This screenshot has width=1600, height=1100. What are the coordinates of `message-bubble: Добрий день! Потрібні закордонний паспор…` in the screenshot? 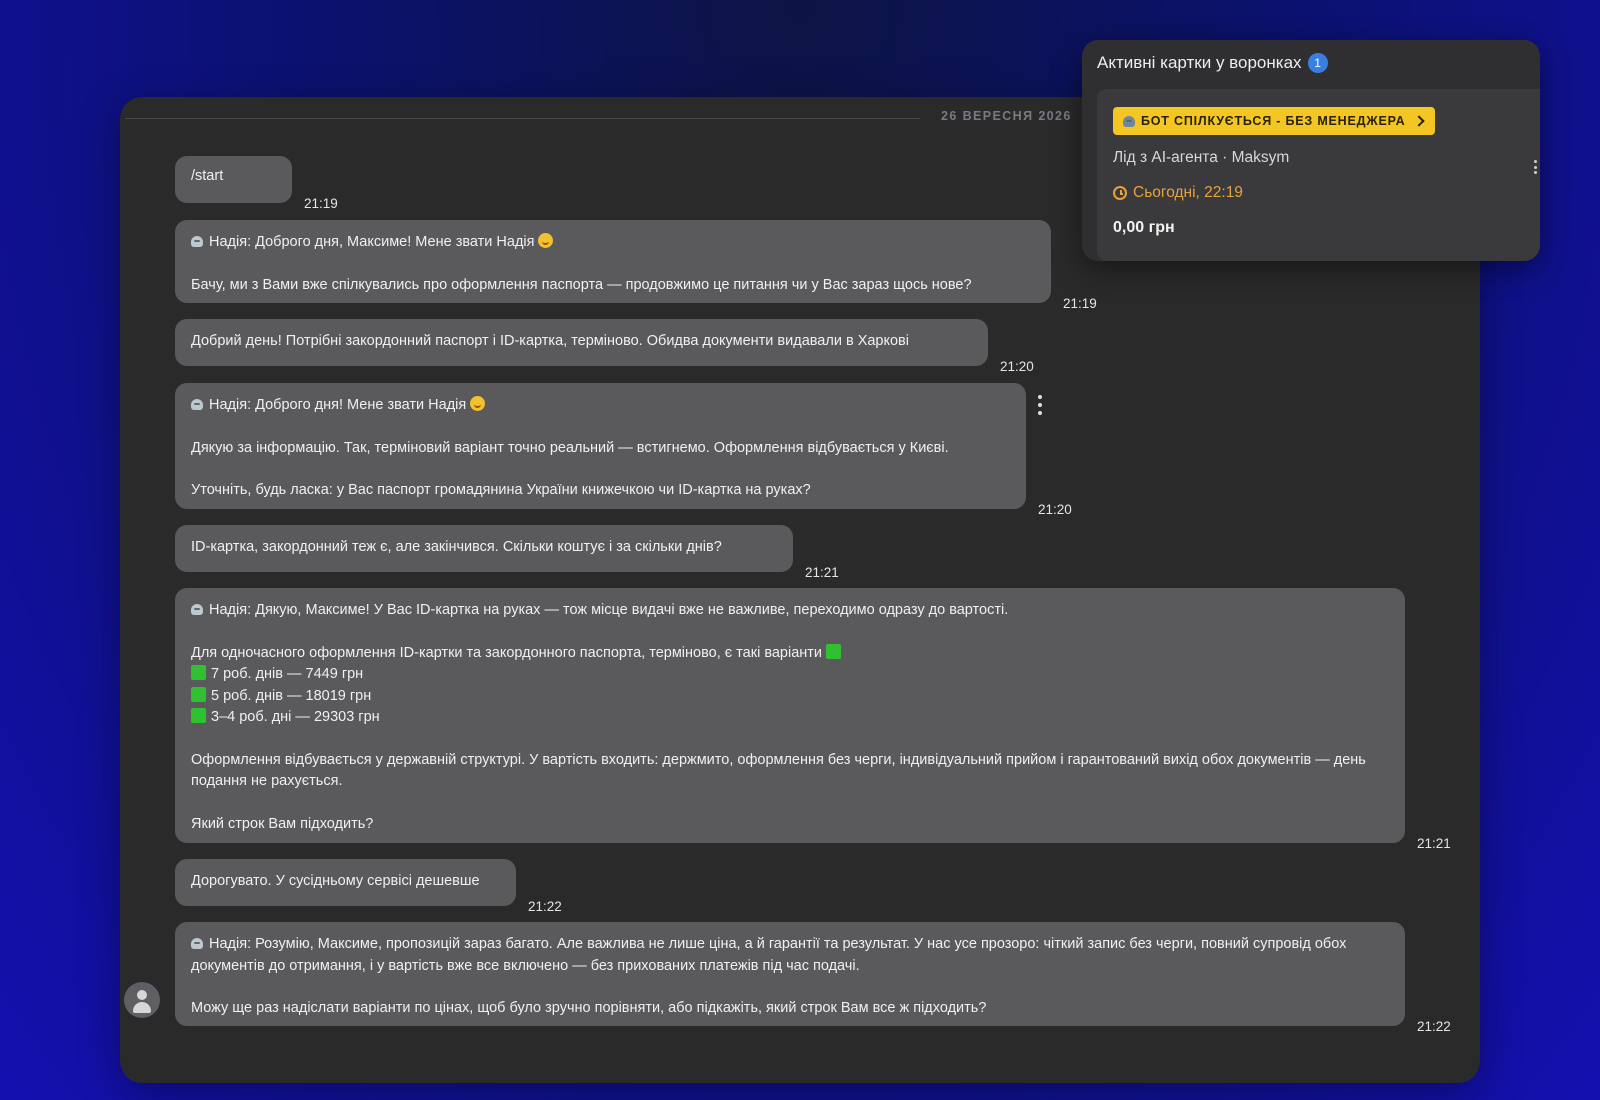 It's located at (581, 342).